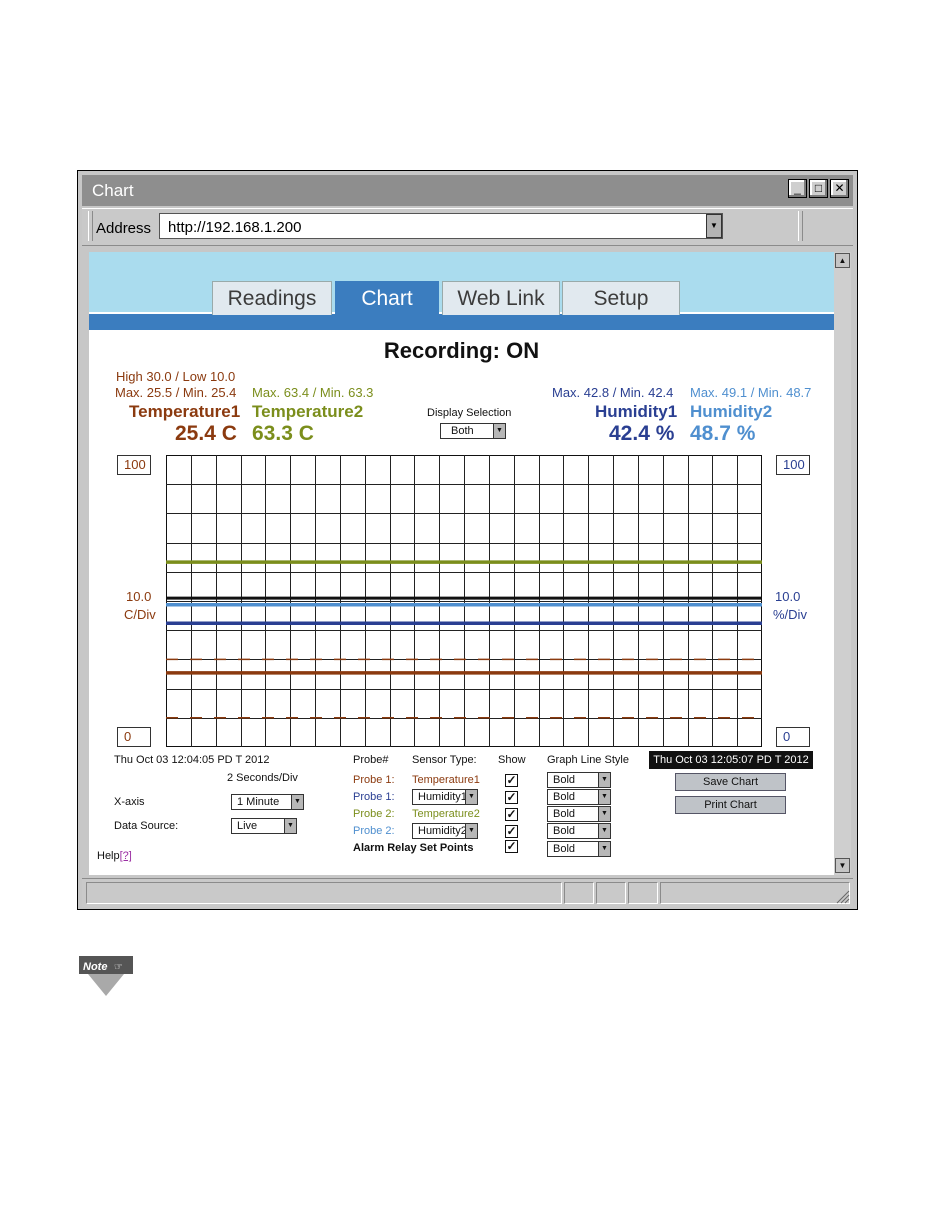  Describe the element at coordinates (511, 780) in the screenshot. I see `row1-show-checkbox: ✓` at that location.